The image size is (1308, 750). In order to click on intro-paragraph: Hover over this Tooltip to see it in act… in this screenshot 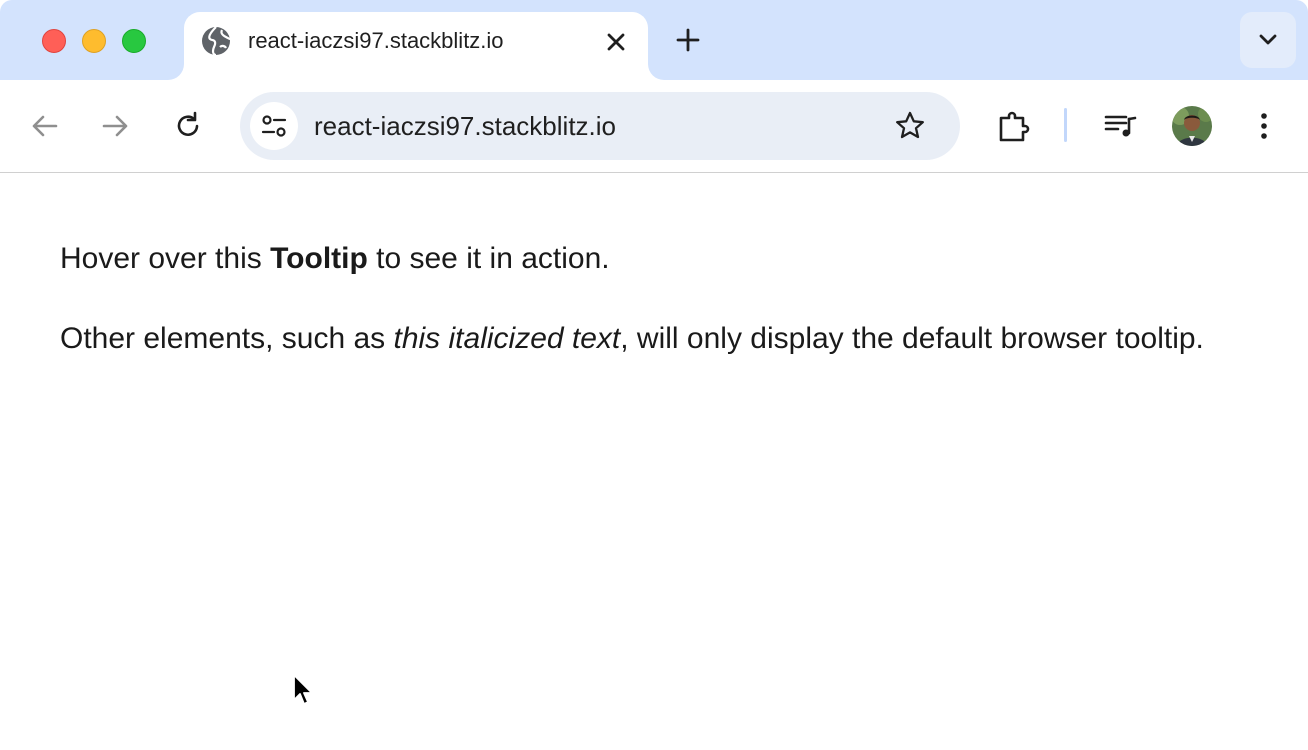, I will do `click(650, 259)`.